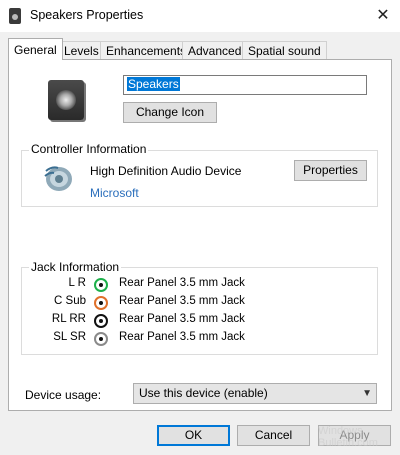  Describe the element at coordinates (114, 193) in the screenshot. I see `controller-vendor: Microsoft` at that location.